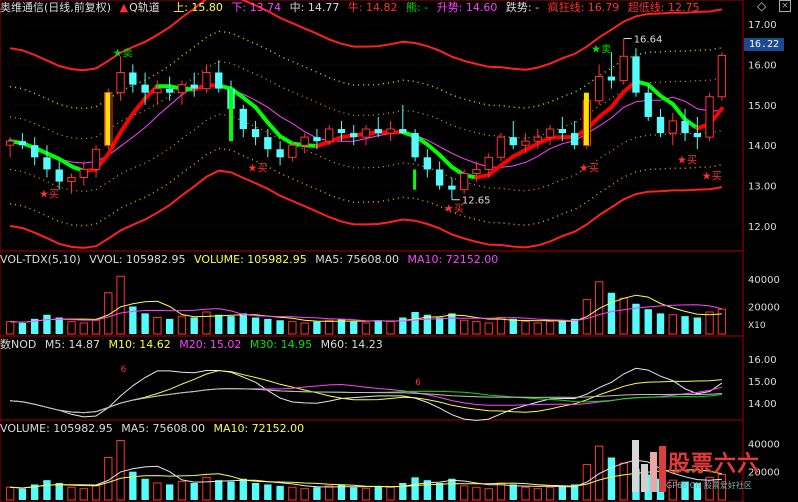 The width and height of the screenshot is (798, 502). I want to click on watermark-title: 股票六六, so click(714, 464).